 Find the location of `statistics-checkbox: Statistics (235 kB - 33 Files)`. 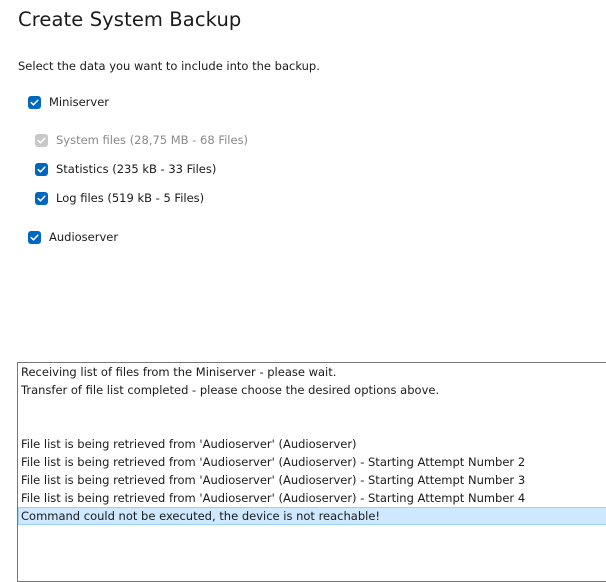

statistics-checkbox: Statistics (235 kB - 33 Files) is located at coordinates (125, 169).